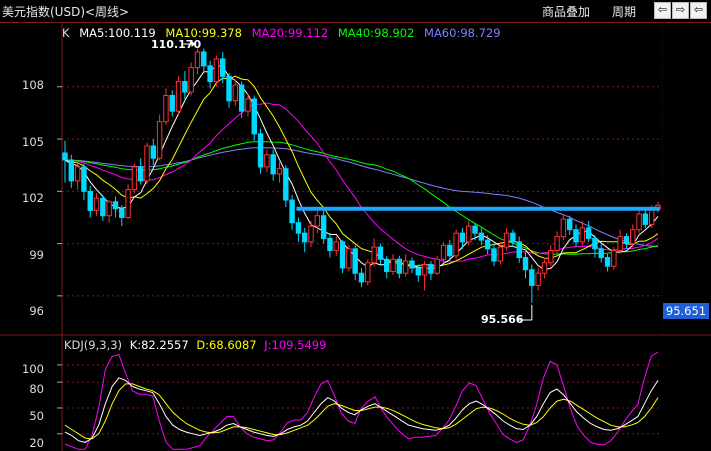 The height and width of the screenshot is (451, 711). I want to click on high-annotation: 110.170, so click(176, 44).